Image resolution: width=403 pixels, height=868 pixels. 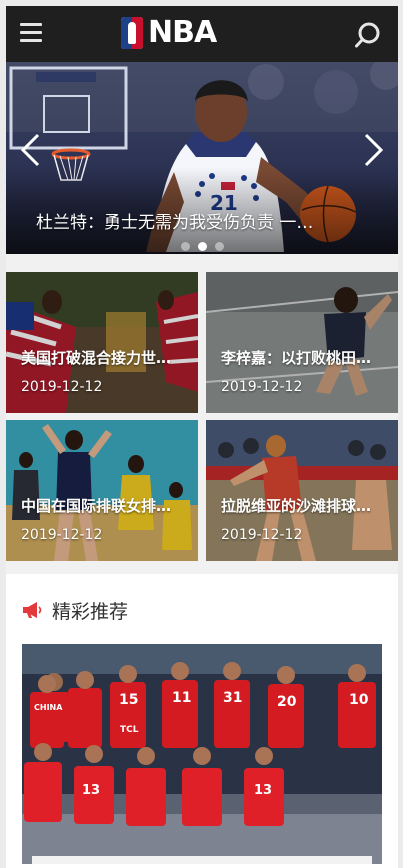 What do you see at coordinates (32, 150) in the screenshot?
I see `carousel-prev-arrow-icon` at bounding box center [32, 150].